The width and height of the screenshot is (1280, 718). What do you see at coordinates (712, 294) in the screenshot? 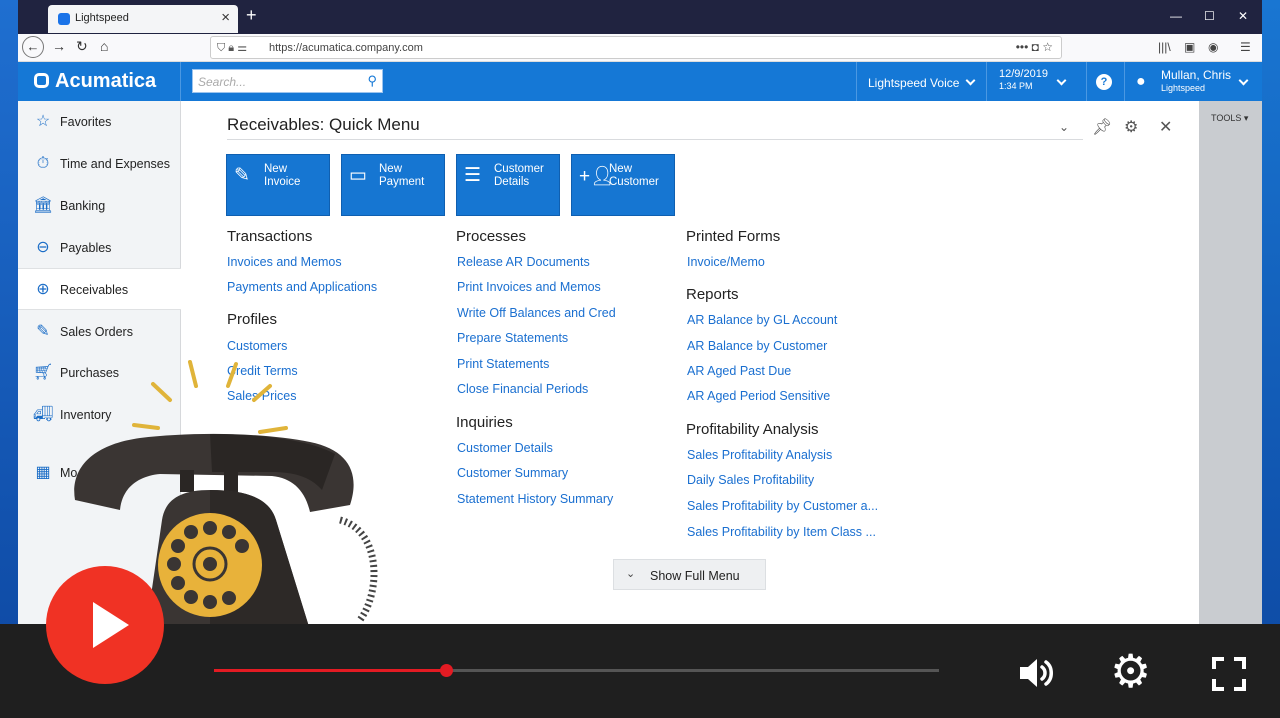
I see `reports-heading: Reports` at bounding box center [712, 294].